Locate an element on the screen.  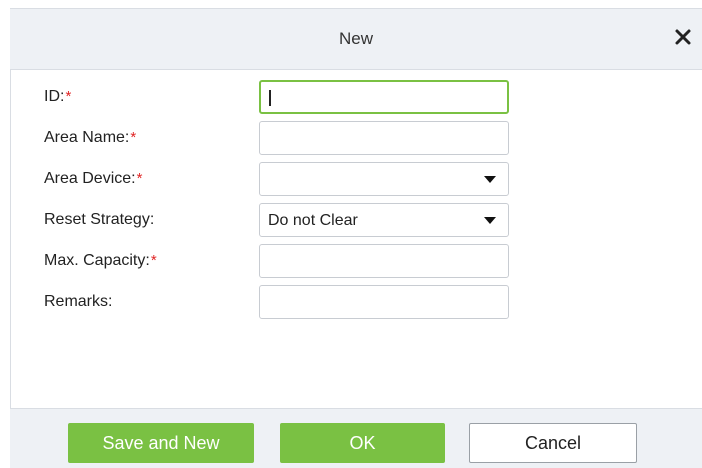
form-row-area-device: Area Device:* is located at coordinates (284, 179).